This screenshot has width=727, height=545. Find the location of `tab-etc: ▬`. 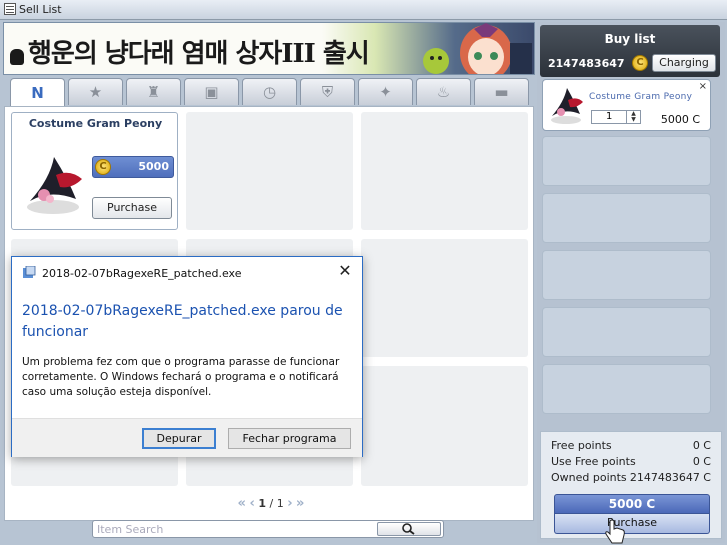

tab-etc: ▬ is located at coordinates (501, 91).